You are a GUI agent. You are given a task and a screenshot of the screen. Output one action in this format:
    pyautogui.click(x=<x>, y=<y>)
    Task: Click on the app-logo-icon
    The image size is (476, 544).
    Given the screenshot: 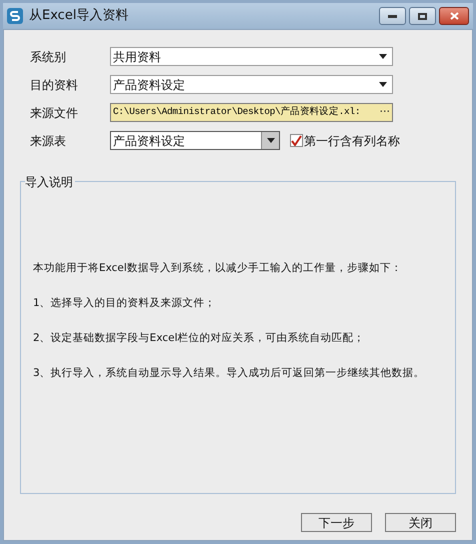 What is the action you would take?
    pyautogui.click(x=15, y=16)
    